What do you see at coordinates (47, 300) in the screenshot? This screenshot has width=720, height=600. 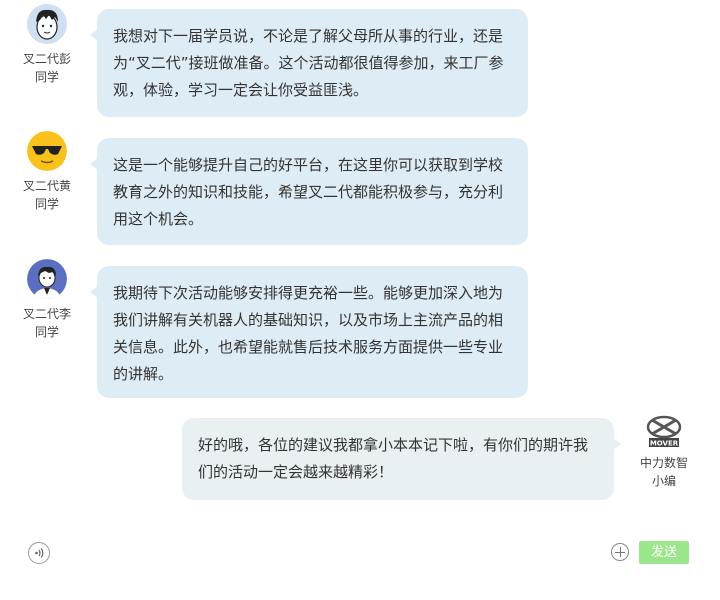 I see `sender-info: 叉二代李 同学` at bounding box center [47, 300].